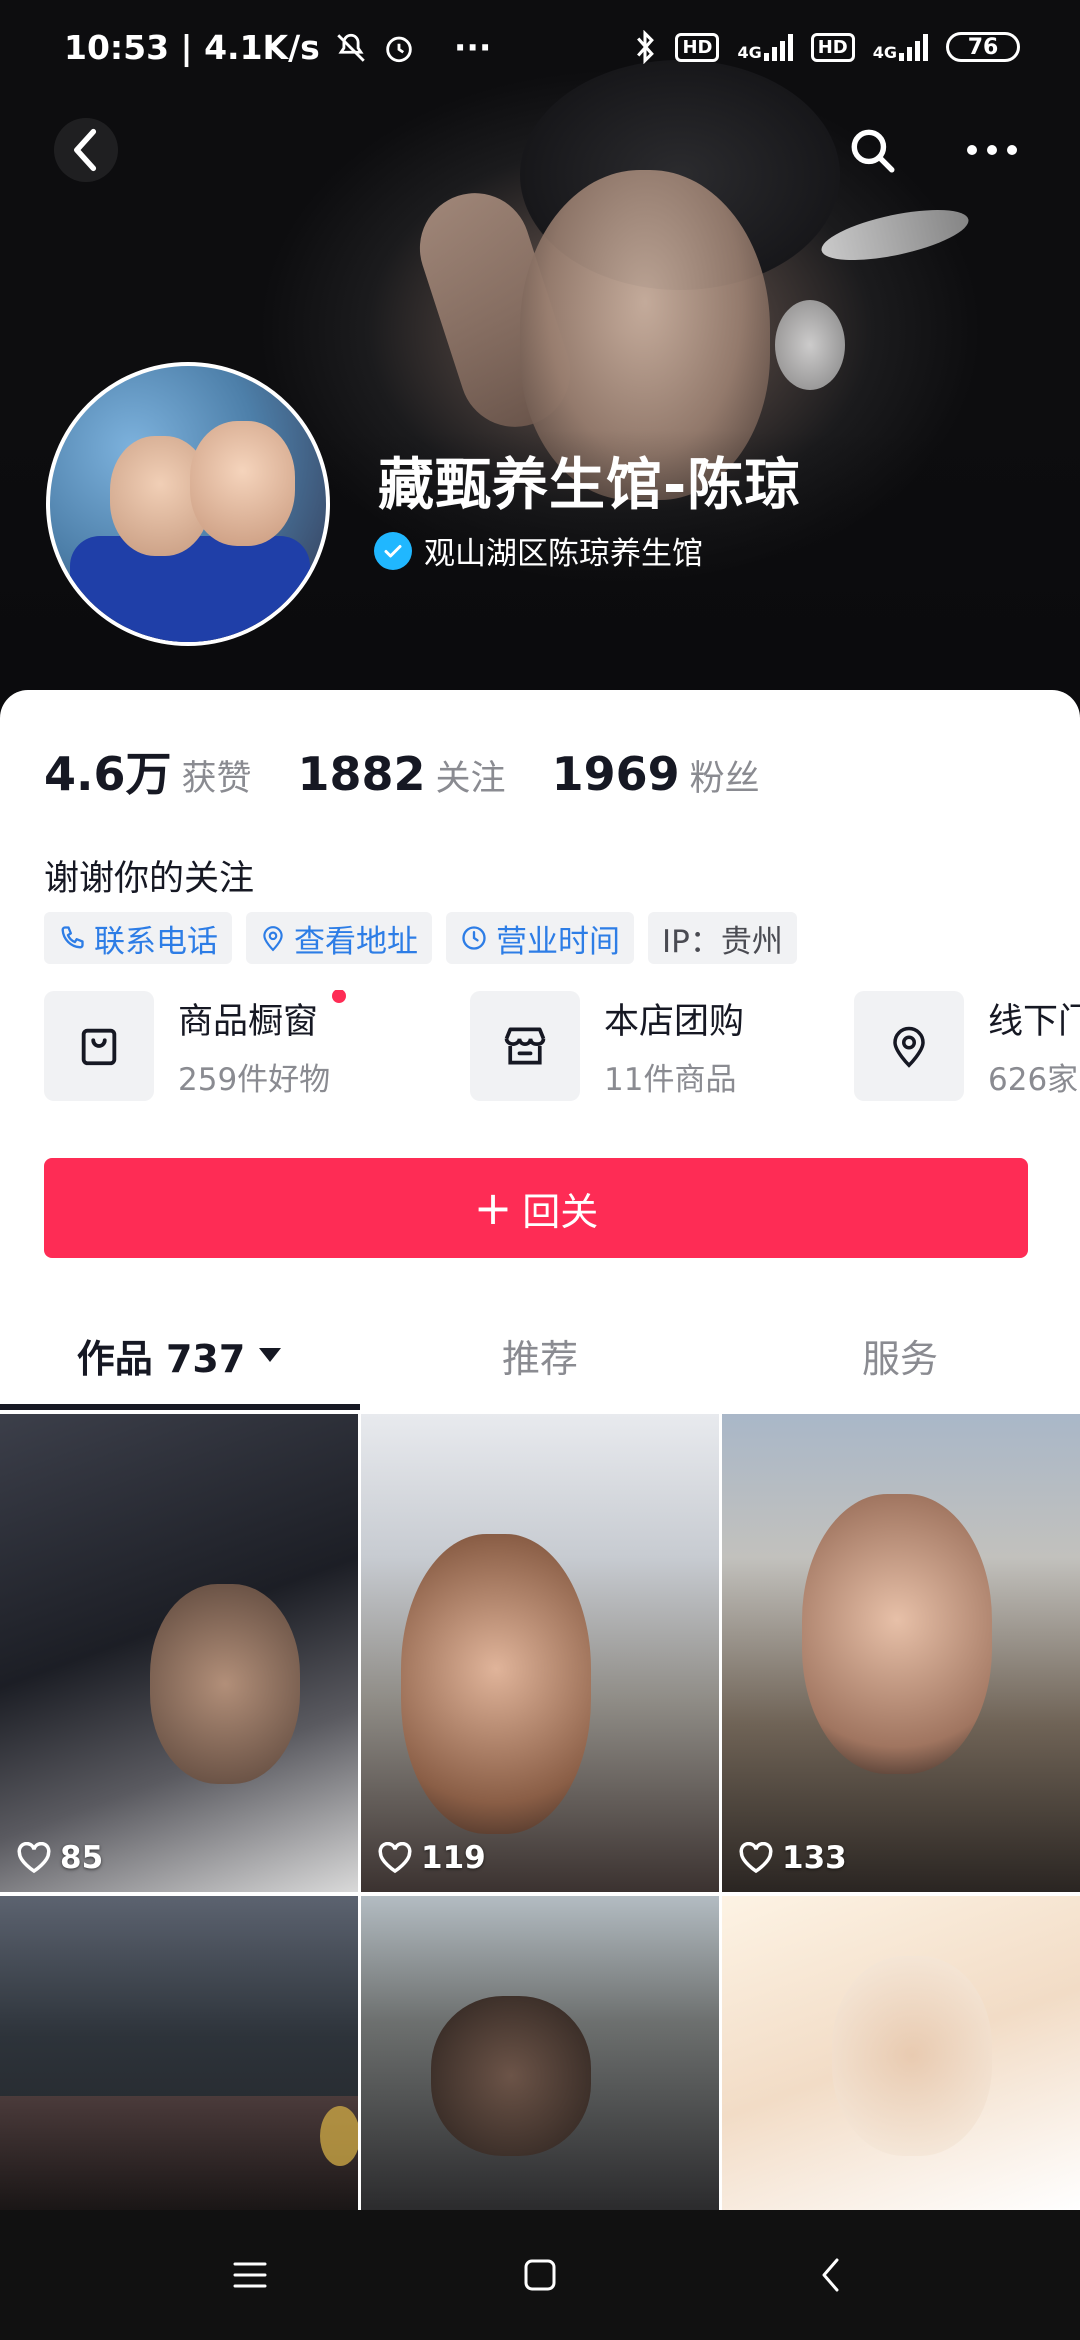 This screenshot has width=1080, height=2340. I want to click on caret-down-icon, so click(270, 1355).